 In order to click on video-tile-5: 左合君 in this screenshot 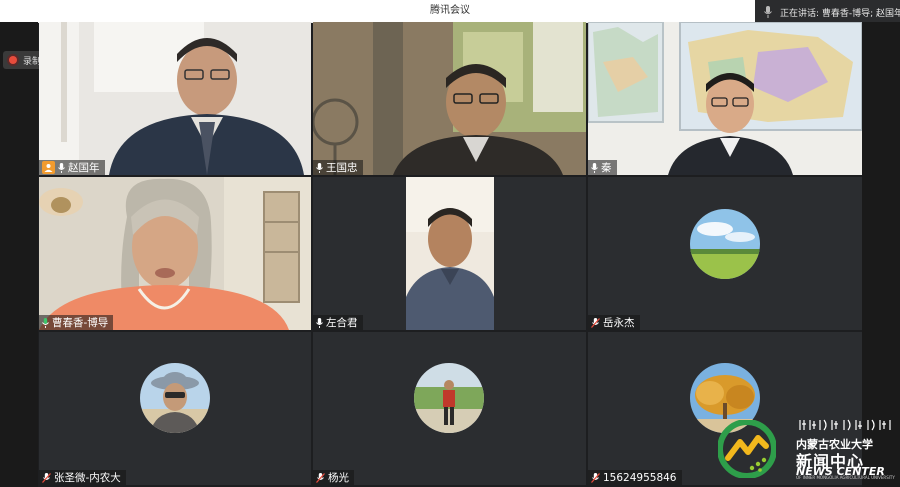, I will do `click(449, 253)`.